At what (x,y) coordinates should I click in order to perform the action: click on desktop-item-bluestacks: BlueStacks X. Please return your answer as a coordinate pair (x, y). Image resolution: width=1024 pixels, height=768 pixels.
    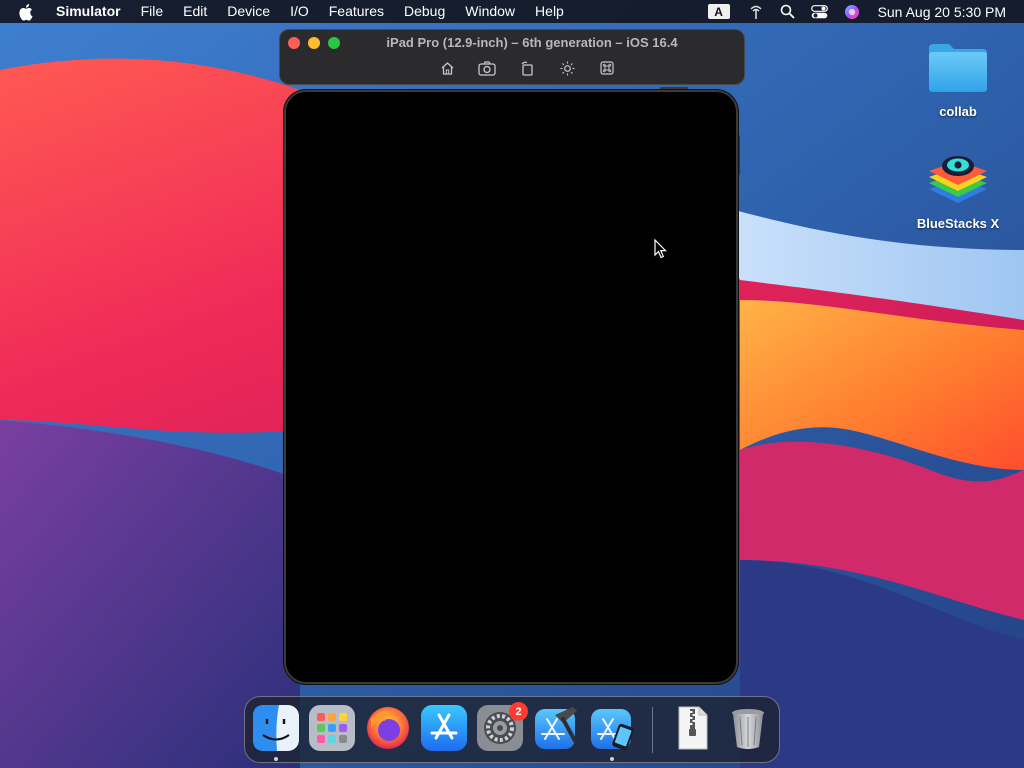
    Looking at the image, I should click on (958, 189).